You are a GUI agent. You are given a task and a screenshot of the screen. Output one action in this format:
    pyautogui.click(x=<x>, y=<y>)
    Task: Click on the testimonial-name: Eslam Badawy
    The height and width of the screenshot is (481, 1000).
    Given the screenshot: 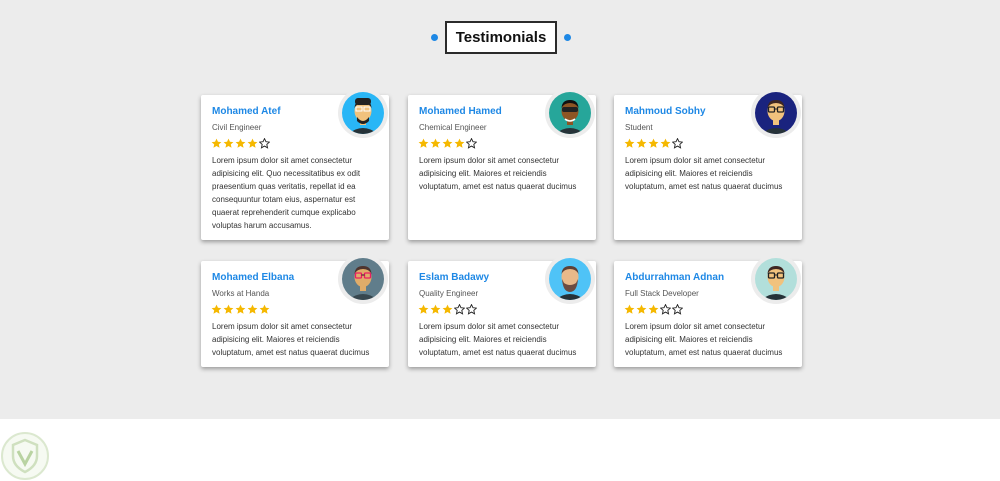 What is the action you would take?
    pyautogui.click(x=454, y=277)
    